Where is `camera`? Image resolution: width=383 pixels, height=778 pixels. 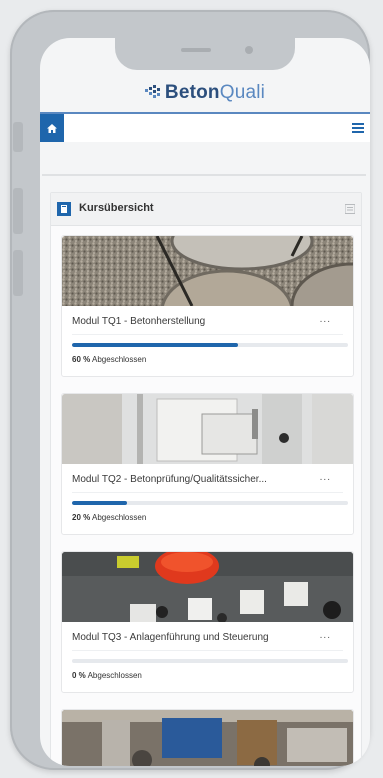
camera is located at coordinates (249, 50).